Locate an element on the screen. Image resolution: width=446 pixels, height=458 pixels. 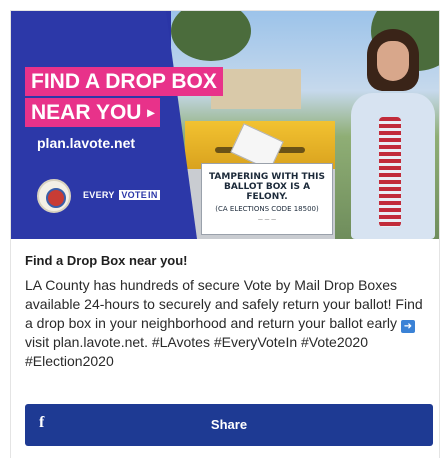
every-vote-in-logo: EVERY VOTEIN is located at coordinates (121, 195).